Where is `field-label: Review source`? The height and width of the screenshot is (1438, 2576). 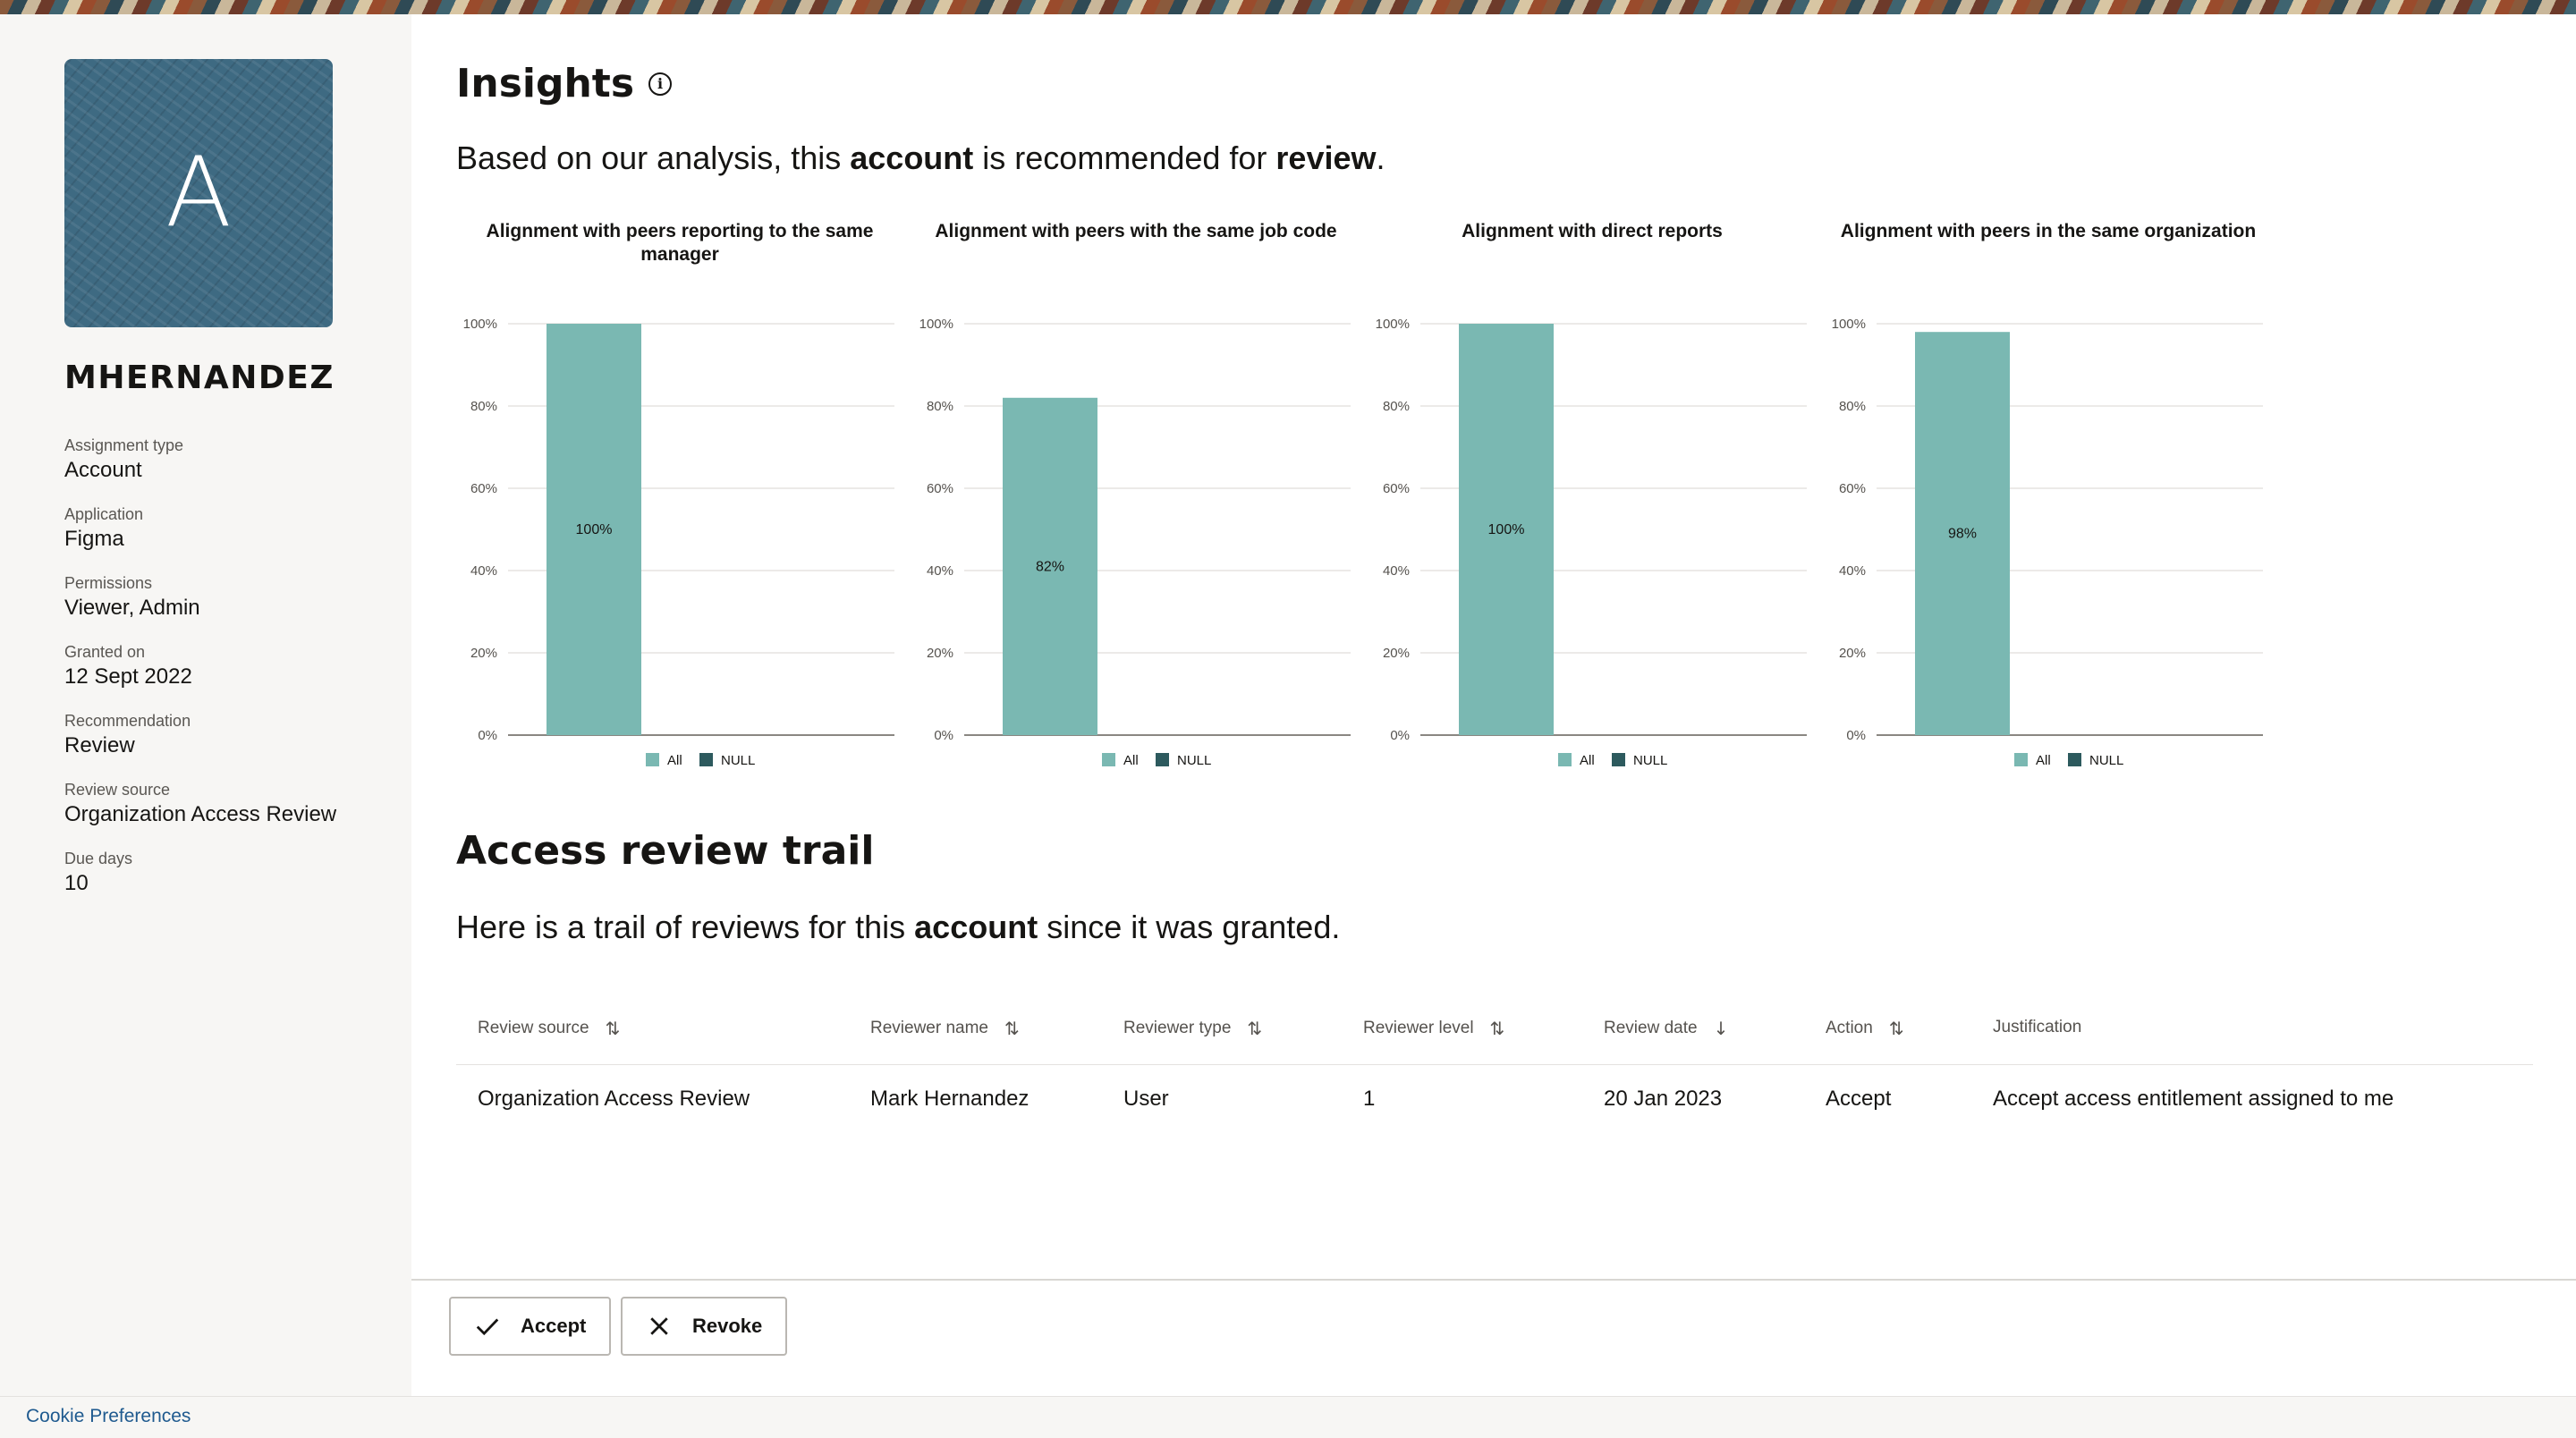 field-label: Review source is located at coordinates (117, 790).